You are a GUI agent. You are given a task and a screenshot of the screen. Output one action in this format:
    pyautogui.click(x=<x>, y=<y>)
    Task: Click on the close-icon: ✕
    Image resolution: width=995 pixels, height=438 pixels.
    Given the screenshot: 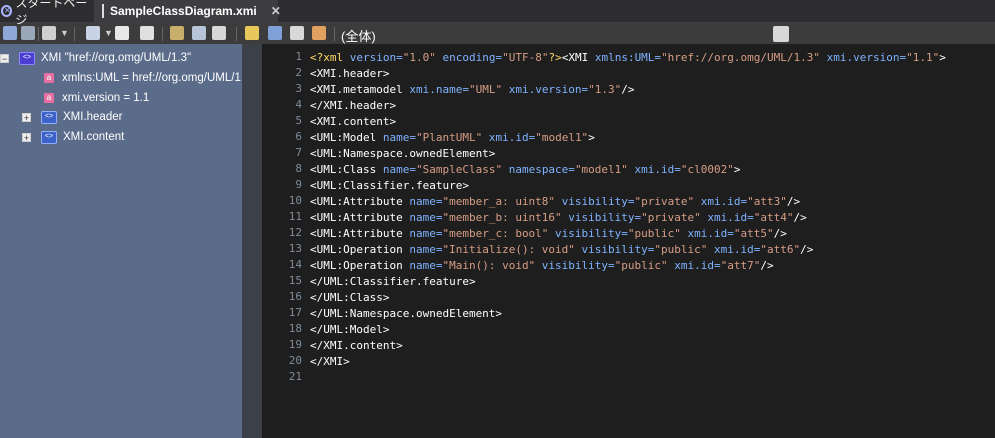 What is the action you would take?
    pyautogui.click(x=276, y=11)
    